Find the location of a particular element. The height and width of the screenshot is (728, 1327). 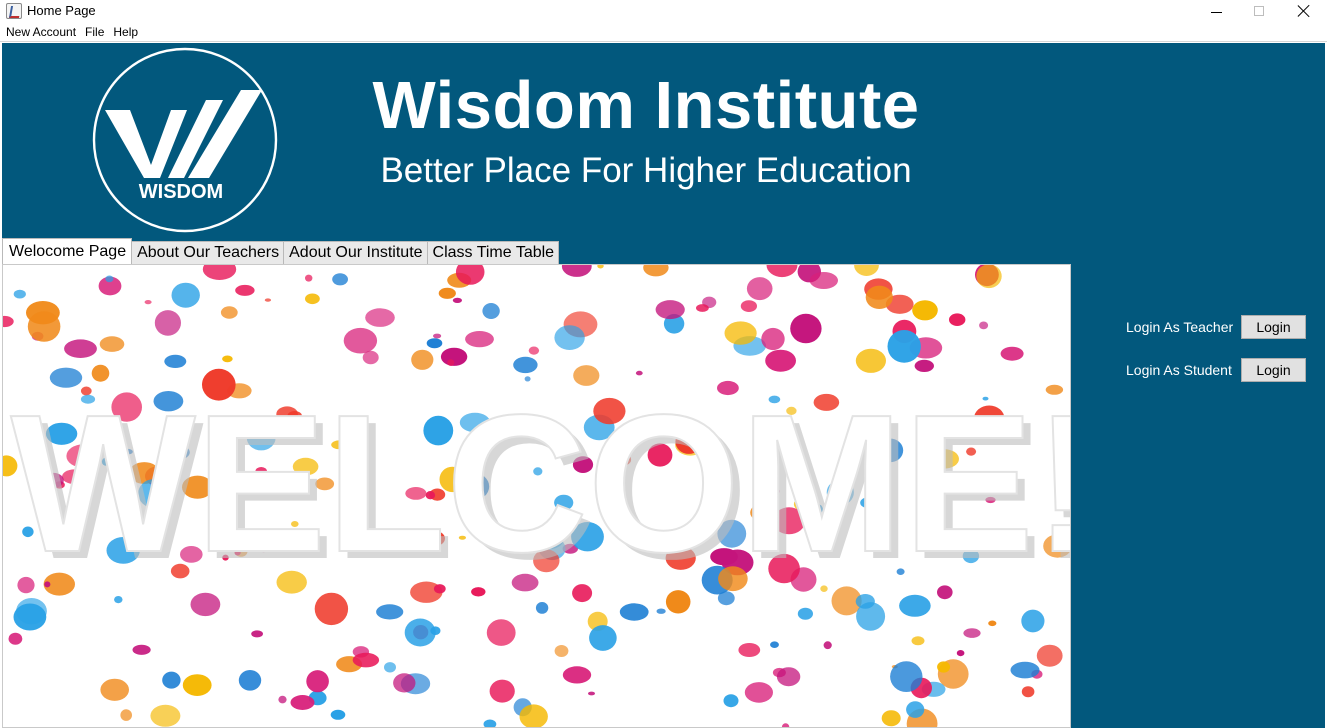

tab-class-time-table: Class Time Table is located at coordinates (493, 252).